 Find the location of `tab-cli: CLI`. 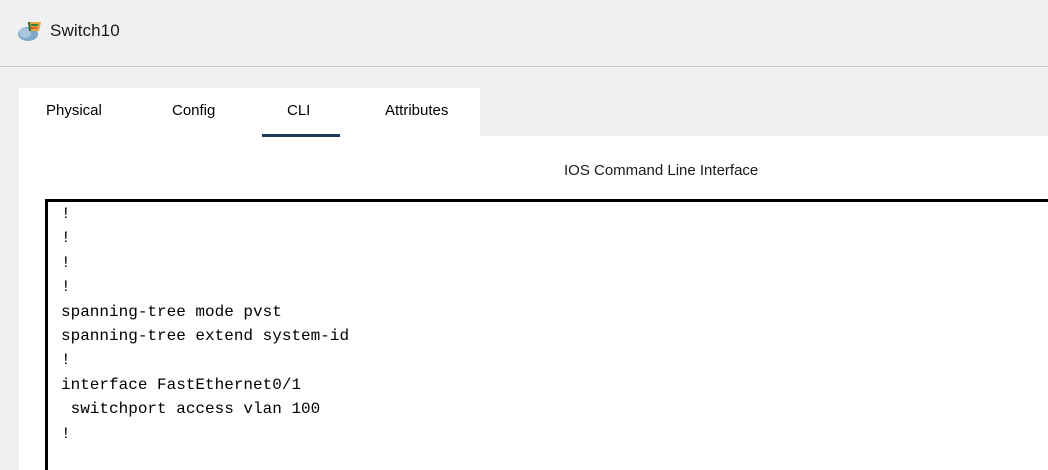

tab-cli: CLI is located at coordinates (298, 110).